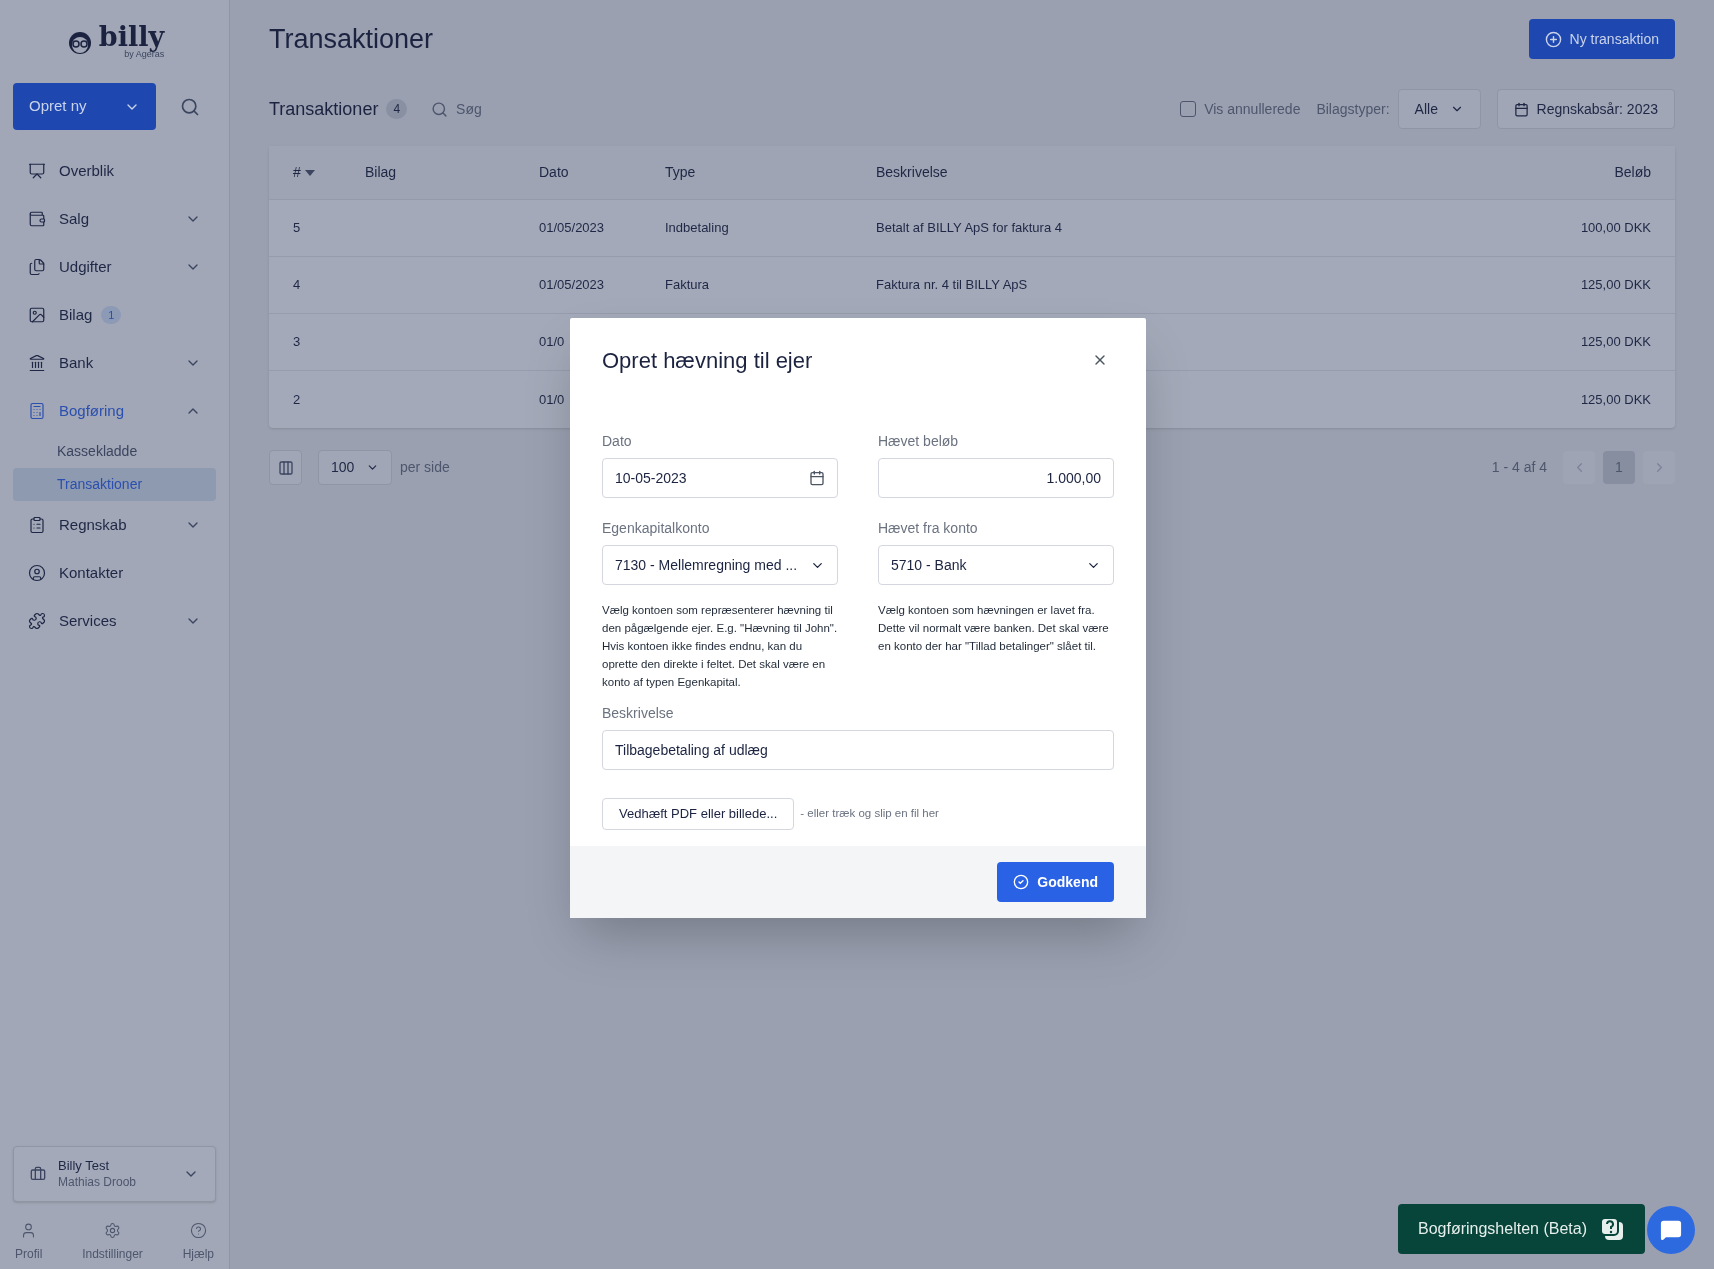 This screenshot has width=1714, height=1269. Describe the element at coordinates (688, 285) in the screenshot. I see `table-cell-text: Faktura` at that location.